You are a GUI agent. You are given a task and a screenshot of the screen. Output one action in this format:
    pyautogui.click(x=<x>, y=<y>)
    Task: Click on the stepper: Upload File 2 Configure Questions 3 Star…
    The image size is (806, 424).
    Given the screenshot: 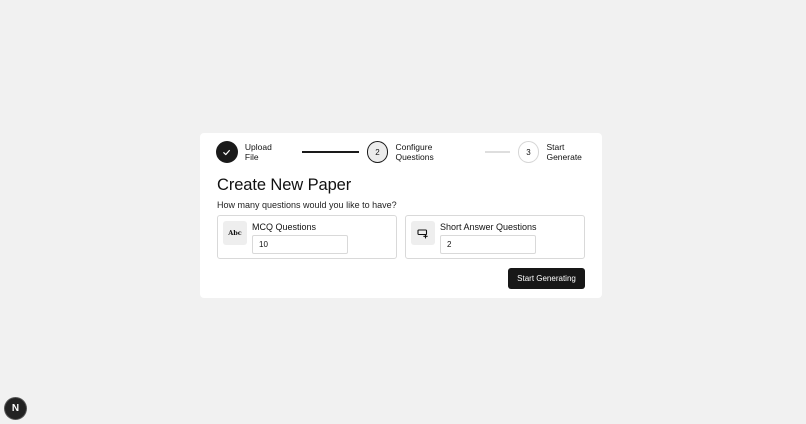 What is the action you would take?
    pyautogui.click(x=409, y=152)
    